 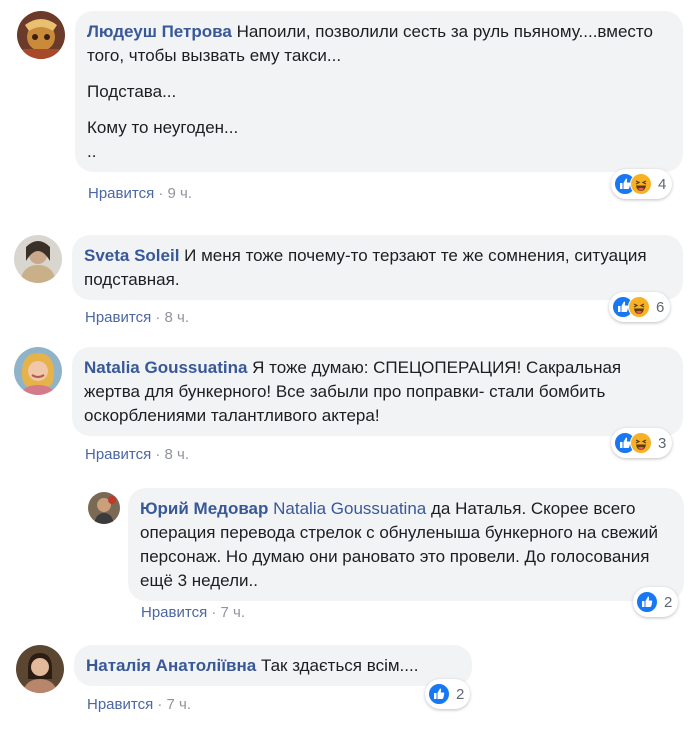 I want to click on comment-author: Юрий Медовар, so click(x=204, y=508).